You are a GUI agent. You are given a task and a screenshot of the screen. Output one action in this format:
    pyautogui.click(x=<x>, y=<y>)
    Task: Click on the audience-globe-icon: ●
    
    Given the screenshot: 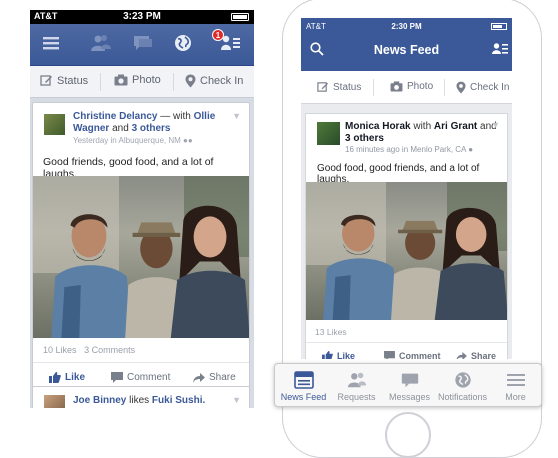 What is the action you would take?
    pyautogui.click(x=471, y=149)
    